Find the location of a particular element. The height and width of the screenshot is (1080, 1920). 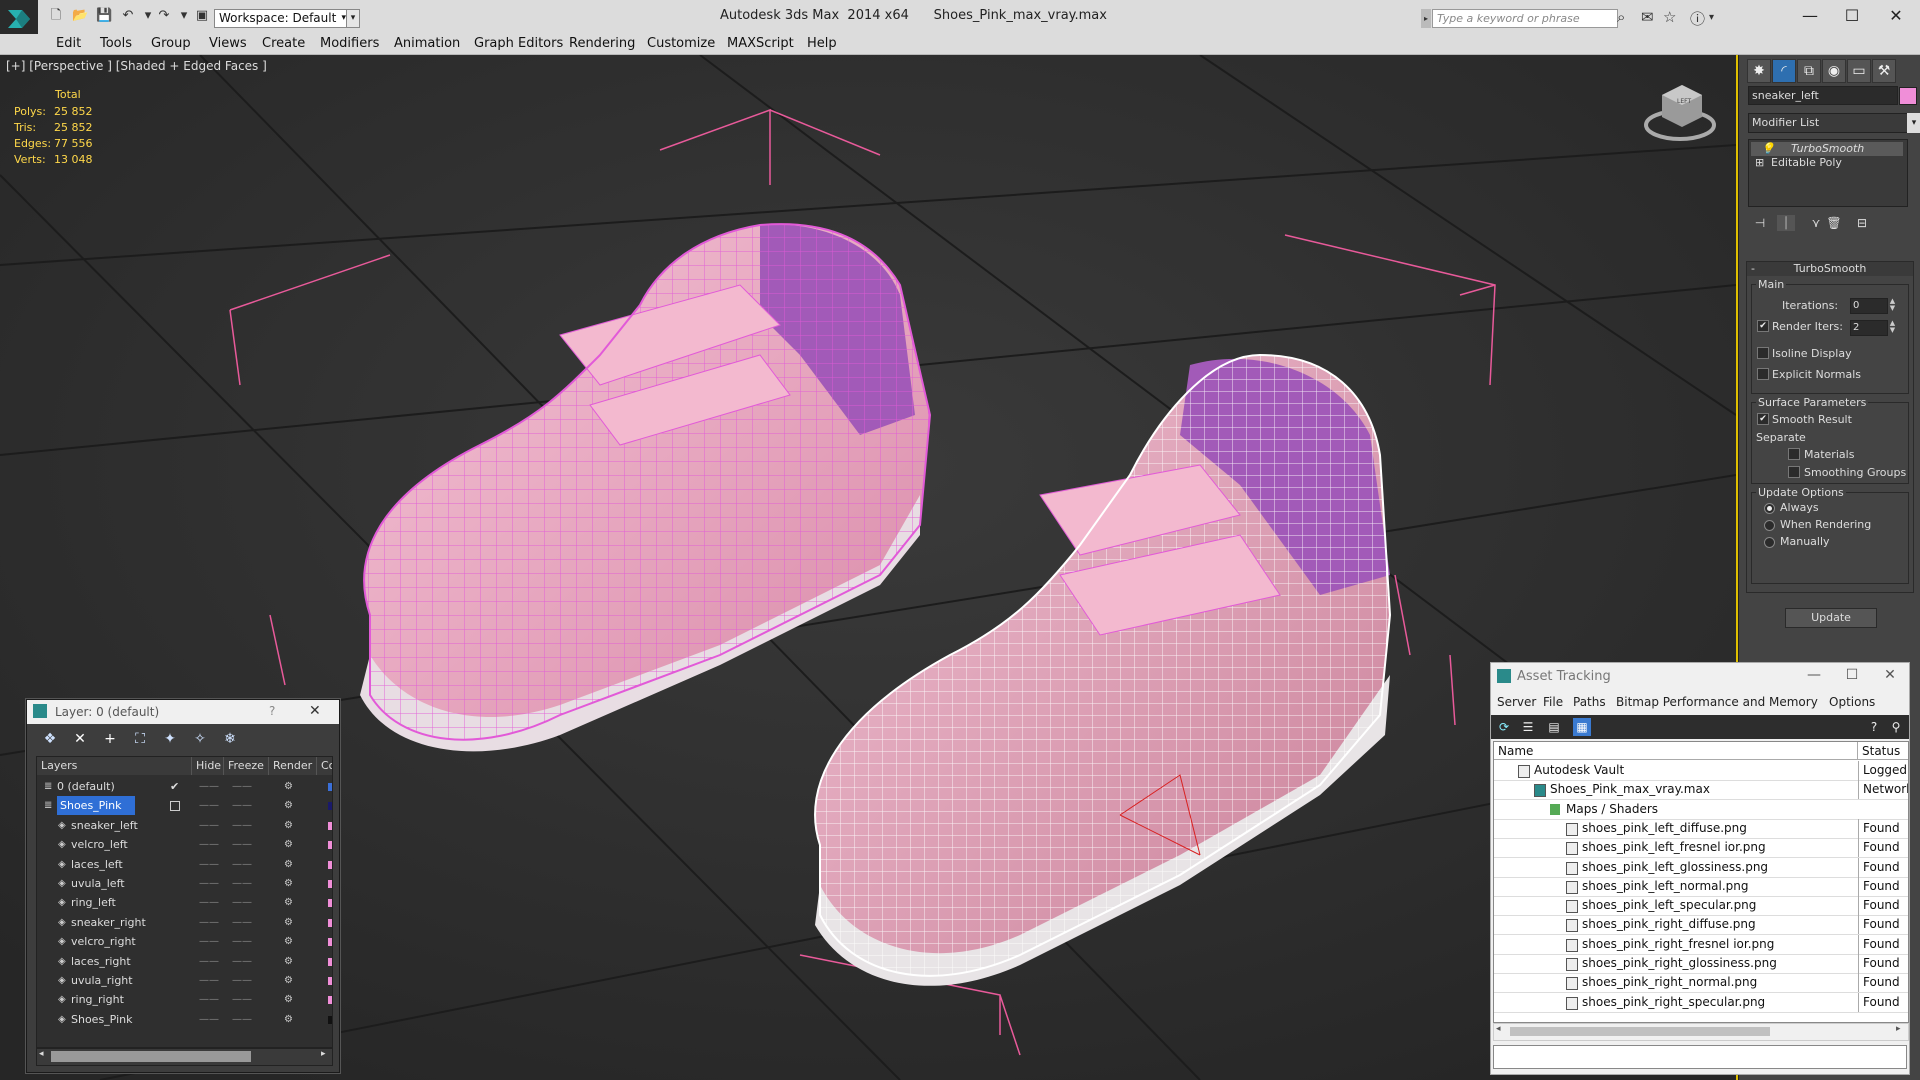

modify-tab-icon: ◜ is located at coordinates (1784, 71).